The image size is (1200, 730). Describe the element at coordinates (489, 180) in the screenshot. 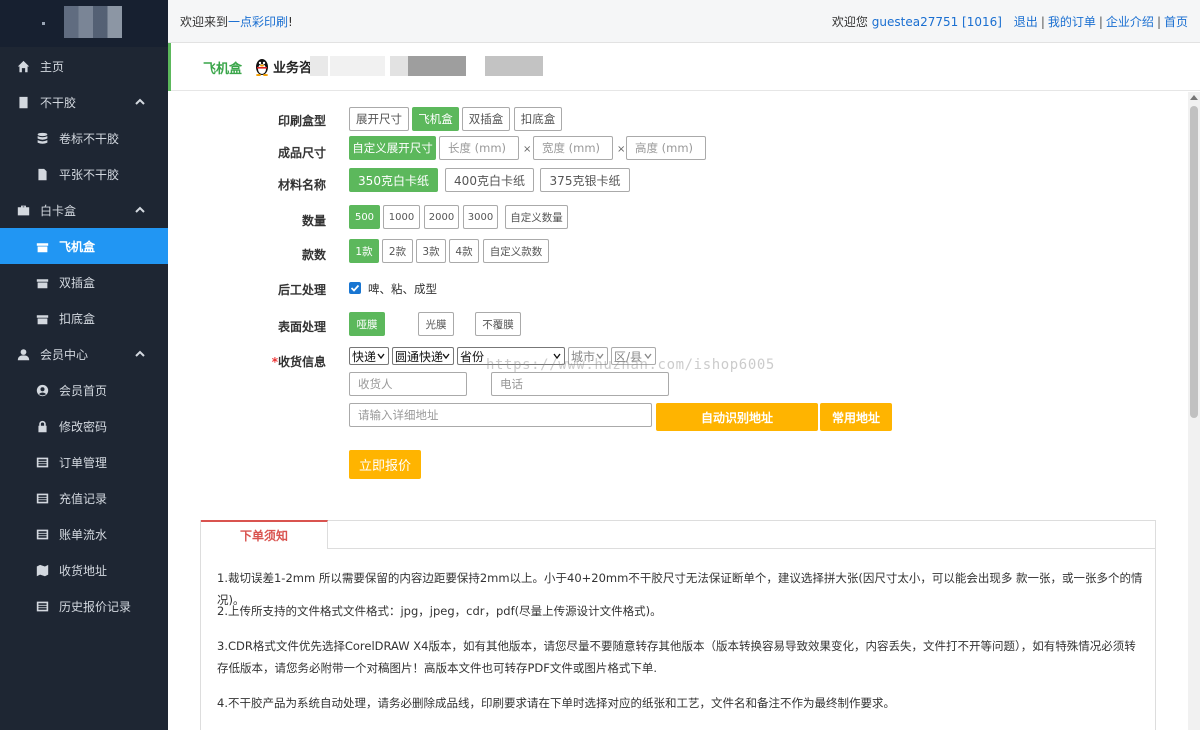

I see `material-option-400: 400克白卡纸` at that location.